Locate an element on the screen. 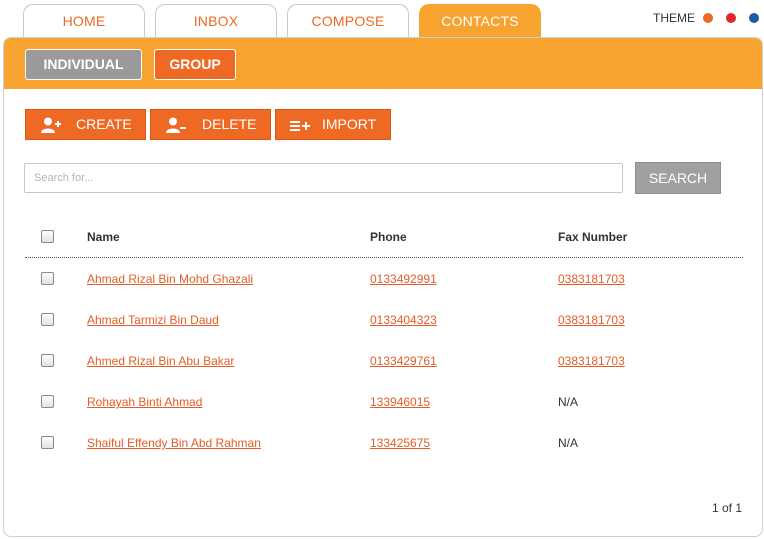 The width and height of the screenshot is (764, 539). create-button: CREATE is located at coordinates (85, 124).